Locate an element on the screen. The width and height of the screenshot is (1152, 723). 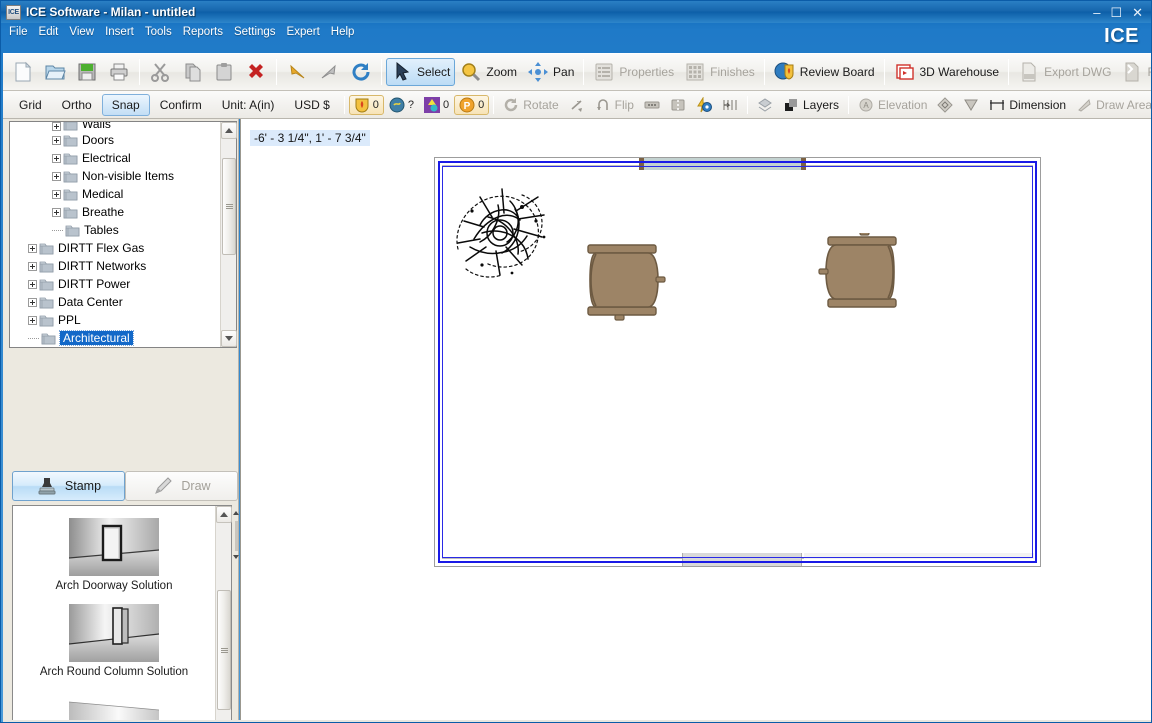
tree-item-dirtt-flex-gas: DIRTT Flex Gas is located at coordinates (115, 248).